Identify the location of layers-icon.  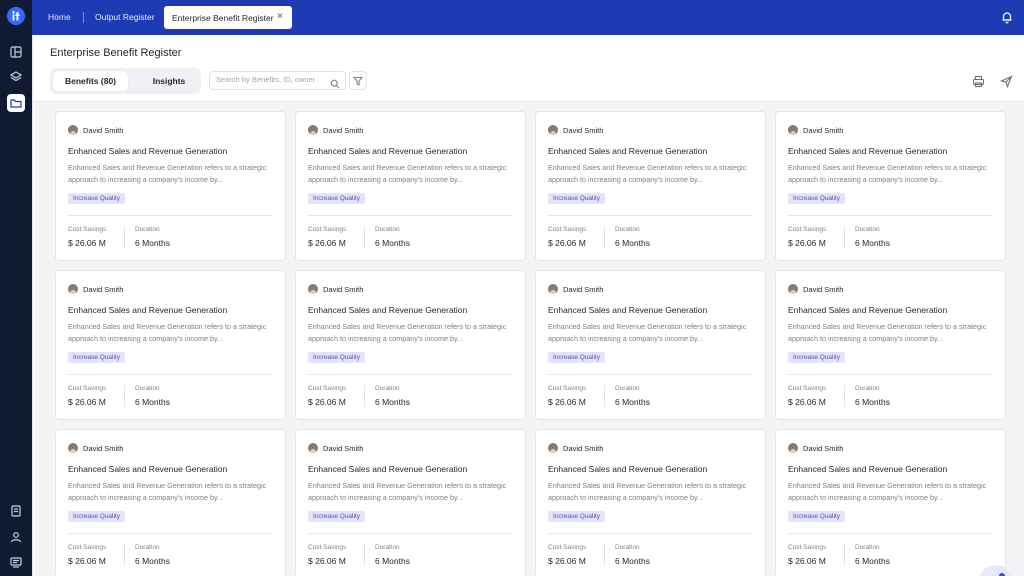
(16, 77).